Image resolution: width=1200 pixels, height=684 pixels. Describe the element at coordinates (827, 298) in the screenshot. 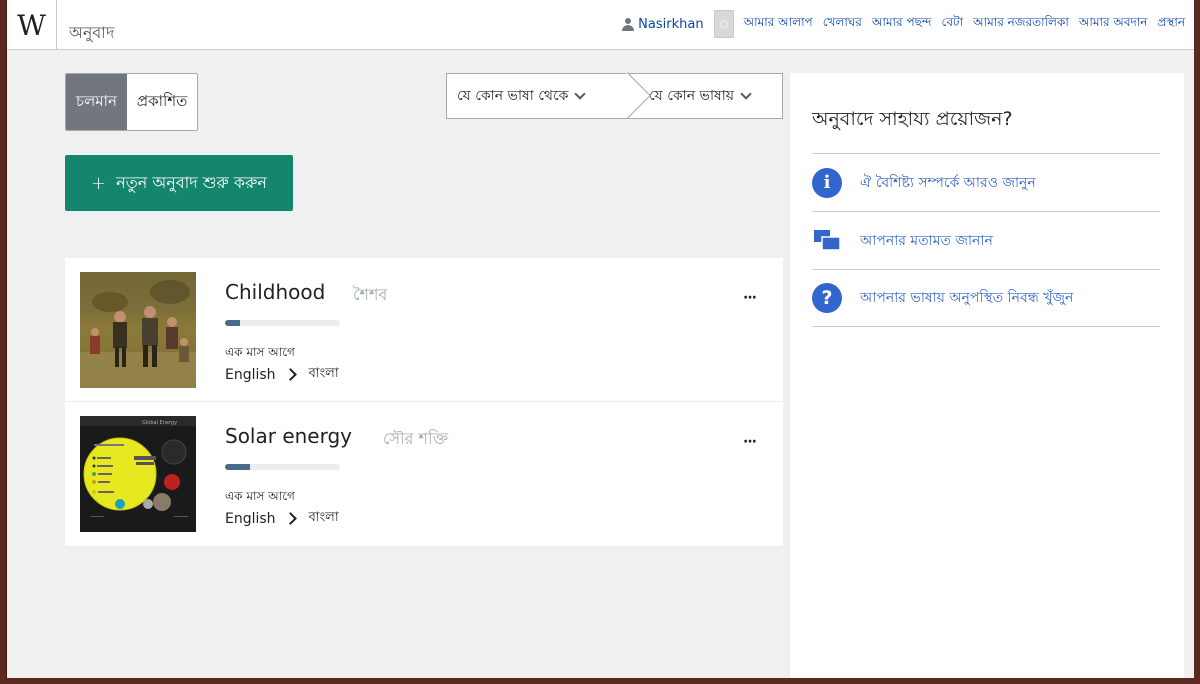

I see `help-question-icon: ?` at that location.